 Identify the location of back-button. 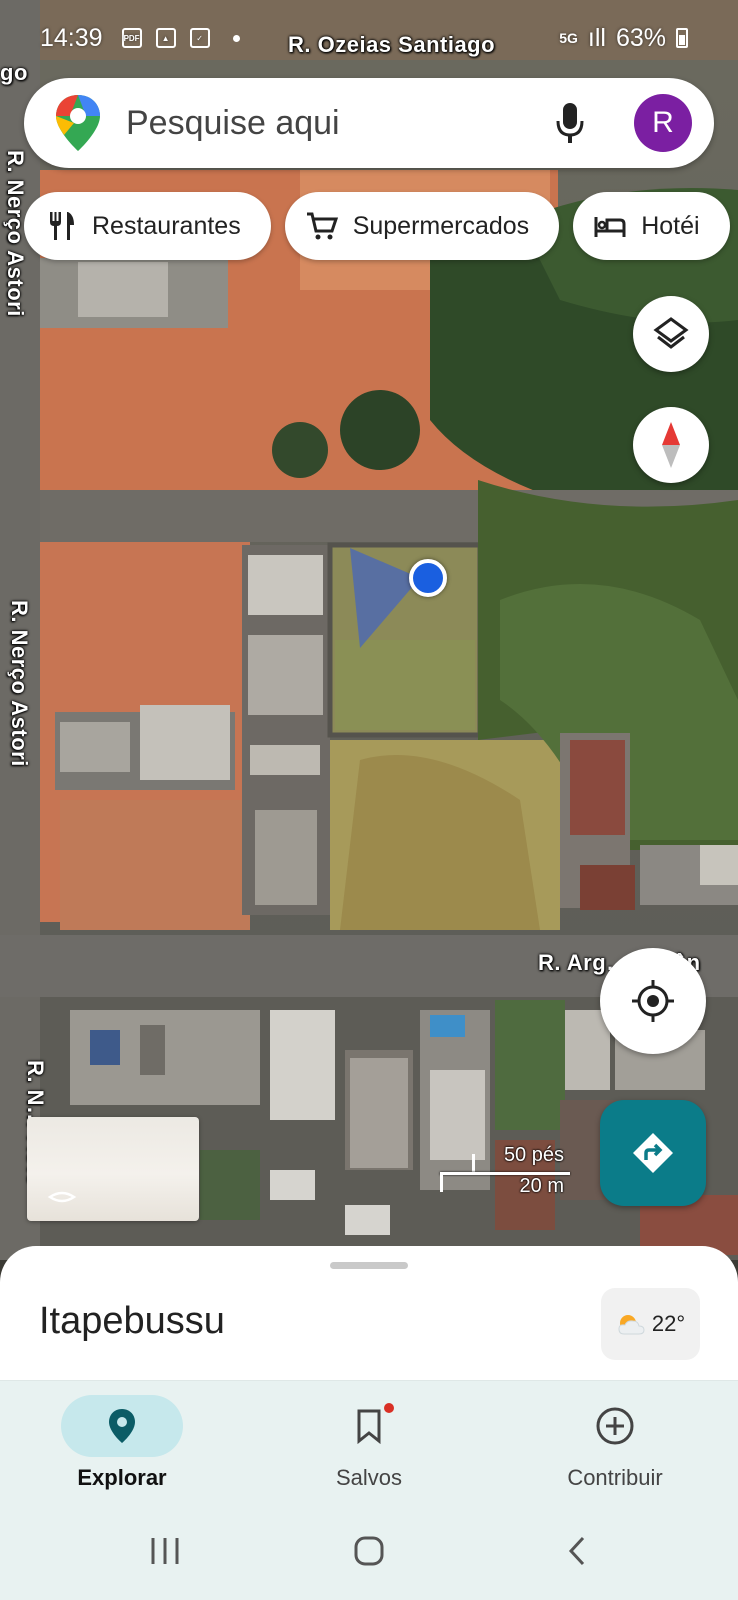
(577, 1551).